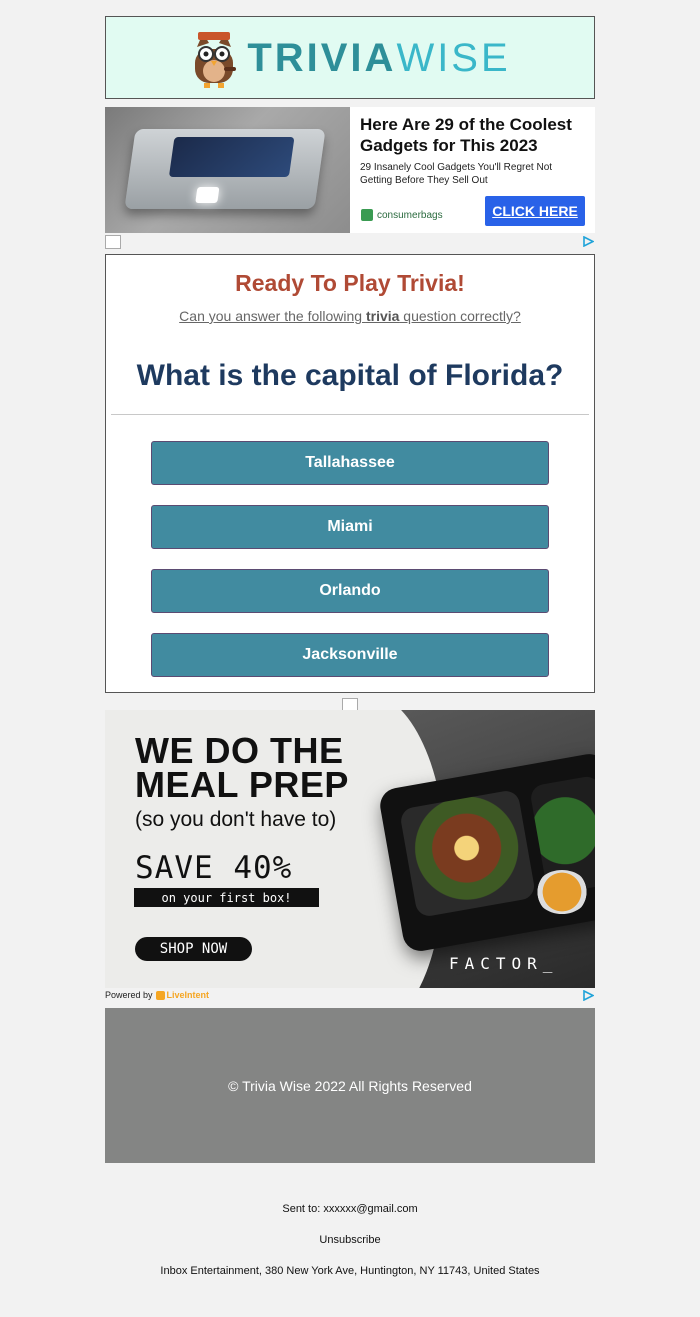  Describe the element at coordinates (535, 211) in the screenshot. I see `click-here-button: CLICK HERE` at that location.